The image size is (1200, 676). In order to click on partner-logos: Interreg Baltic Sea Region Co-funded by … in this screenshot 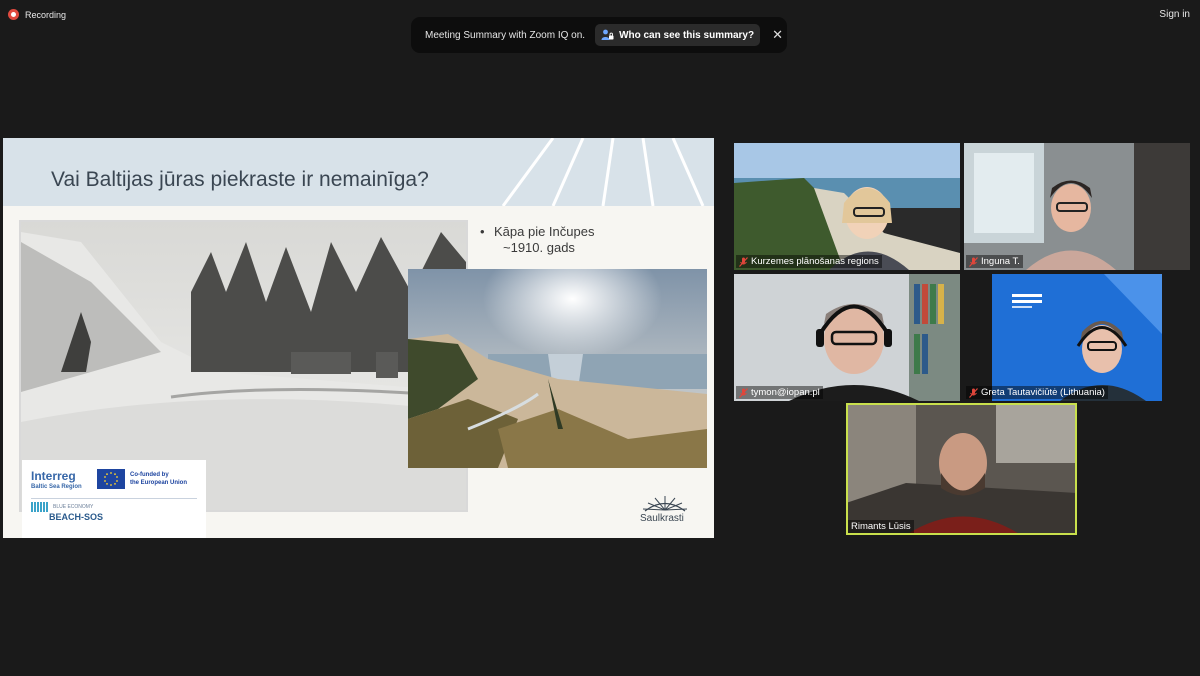, I will do `click(114, 499)`.